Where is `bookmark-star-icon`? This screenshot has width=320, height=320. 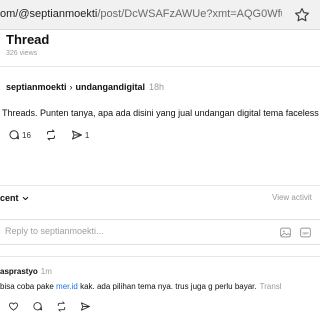 bookmark-star-icon is located at coordinates (302, 15).